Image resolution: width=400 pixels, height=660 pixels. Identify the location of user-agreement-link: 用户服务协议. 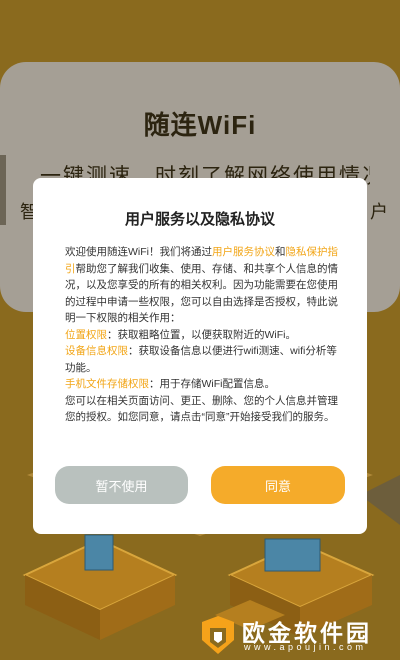
(243, 252).